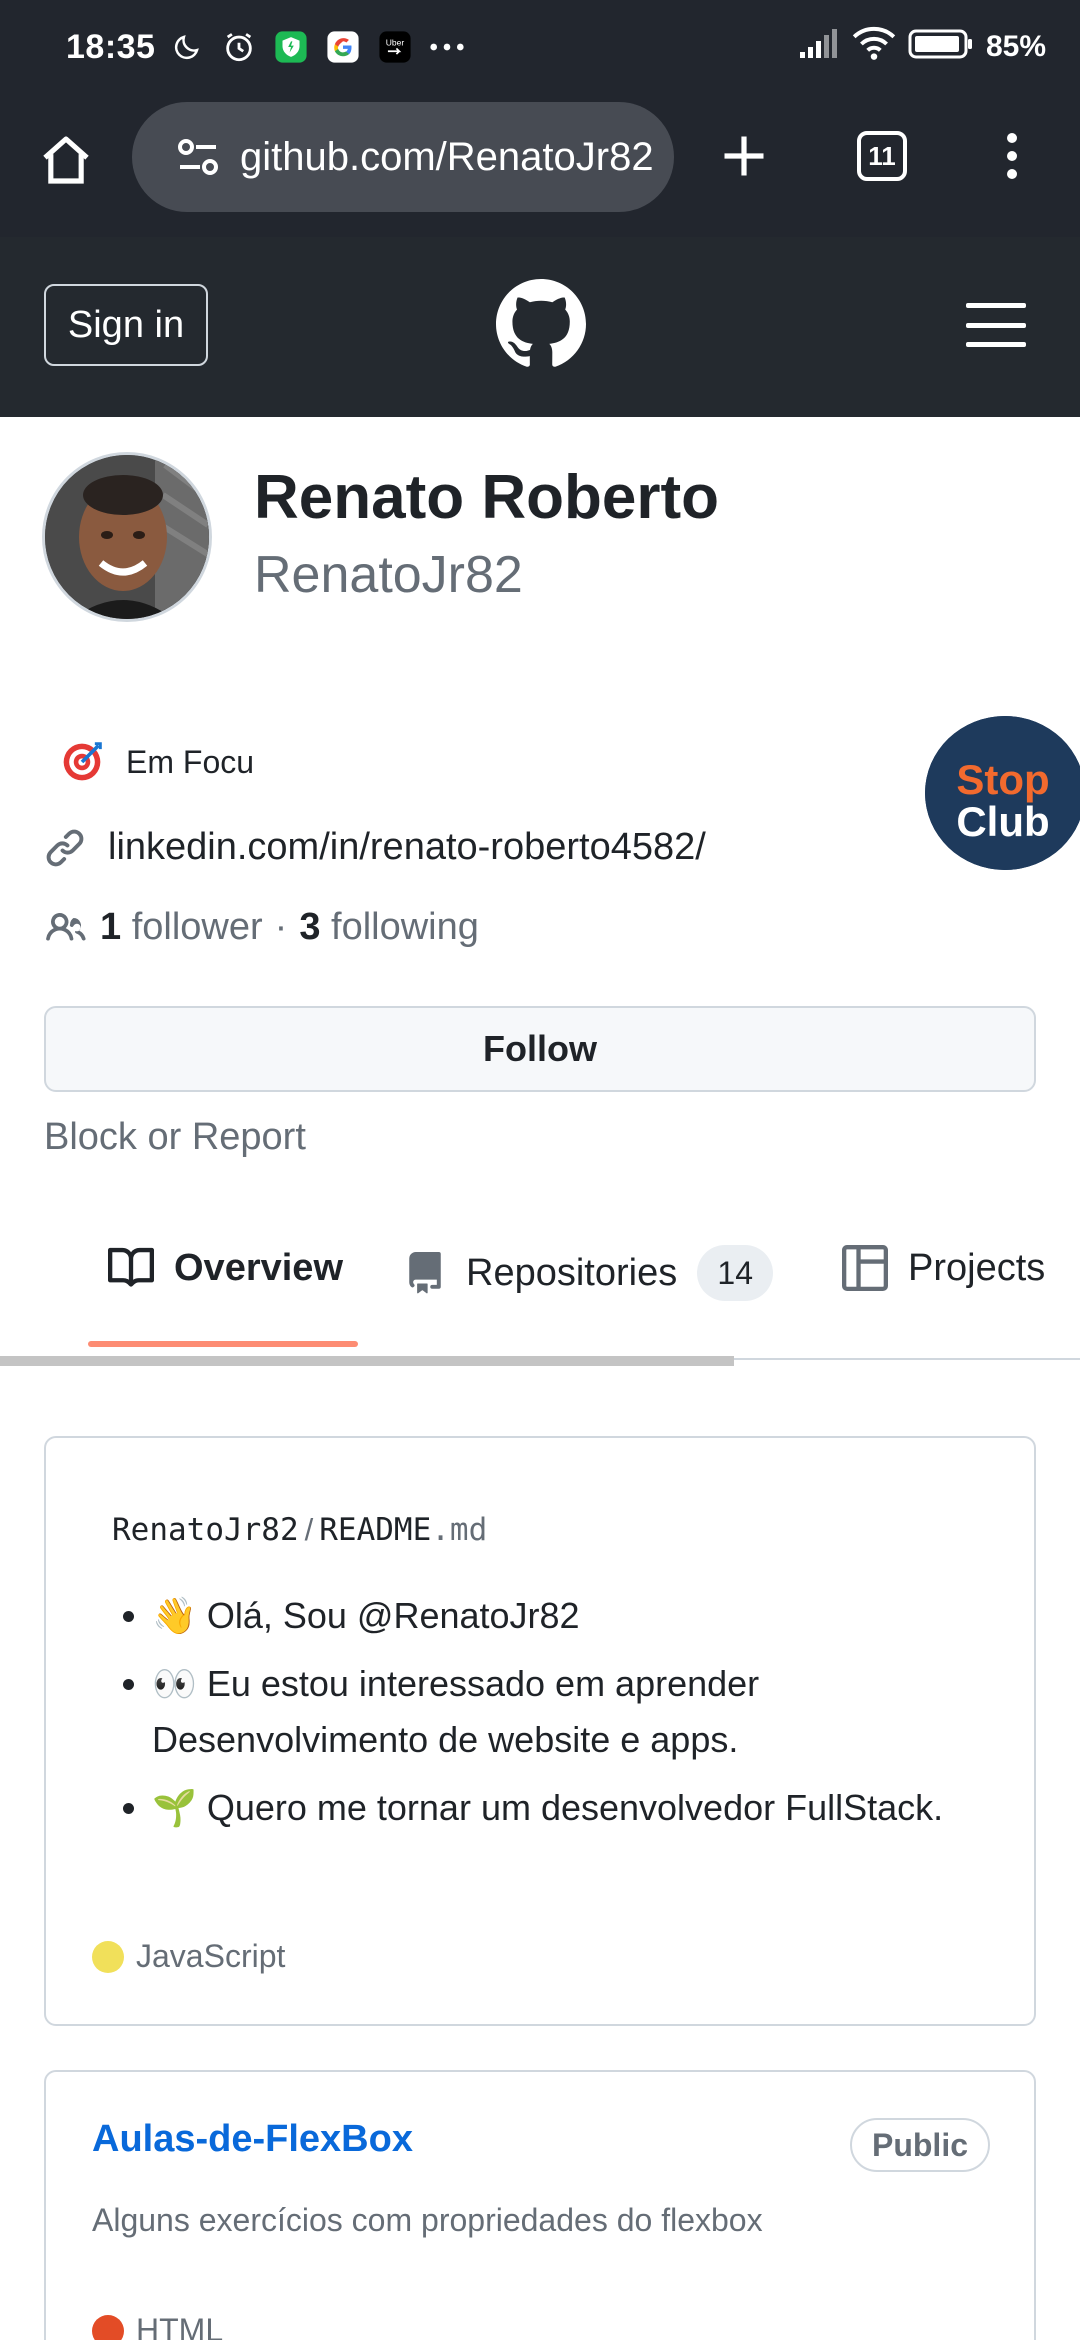 Image resolution: width=1080 pixels, height=2340 pixels. I want to click on people-icon, so click(66, 926).